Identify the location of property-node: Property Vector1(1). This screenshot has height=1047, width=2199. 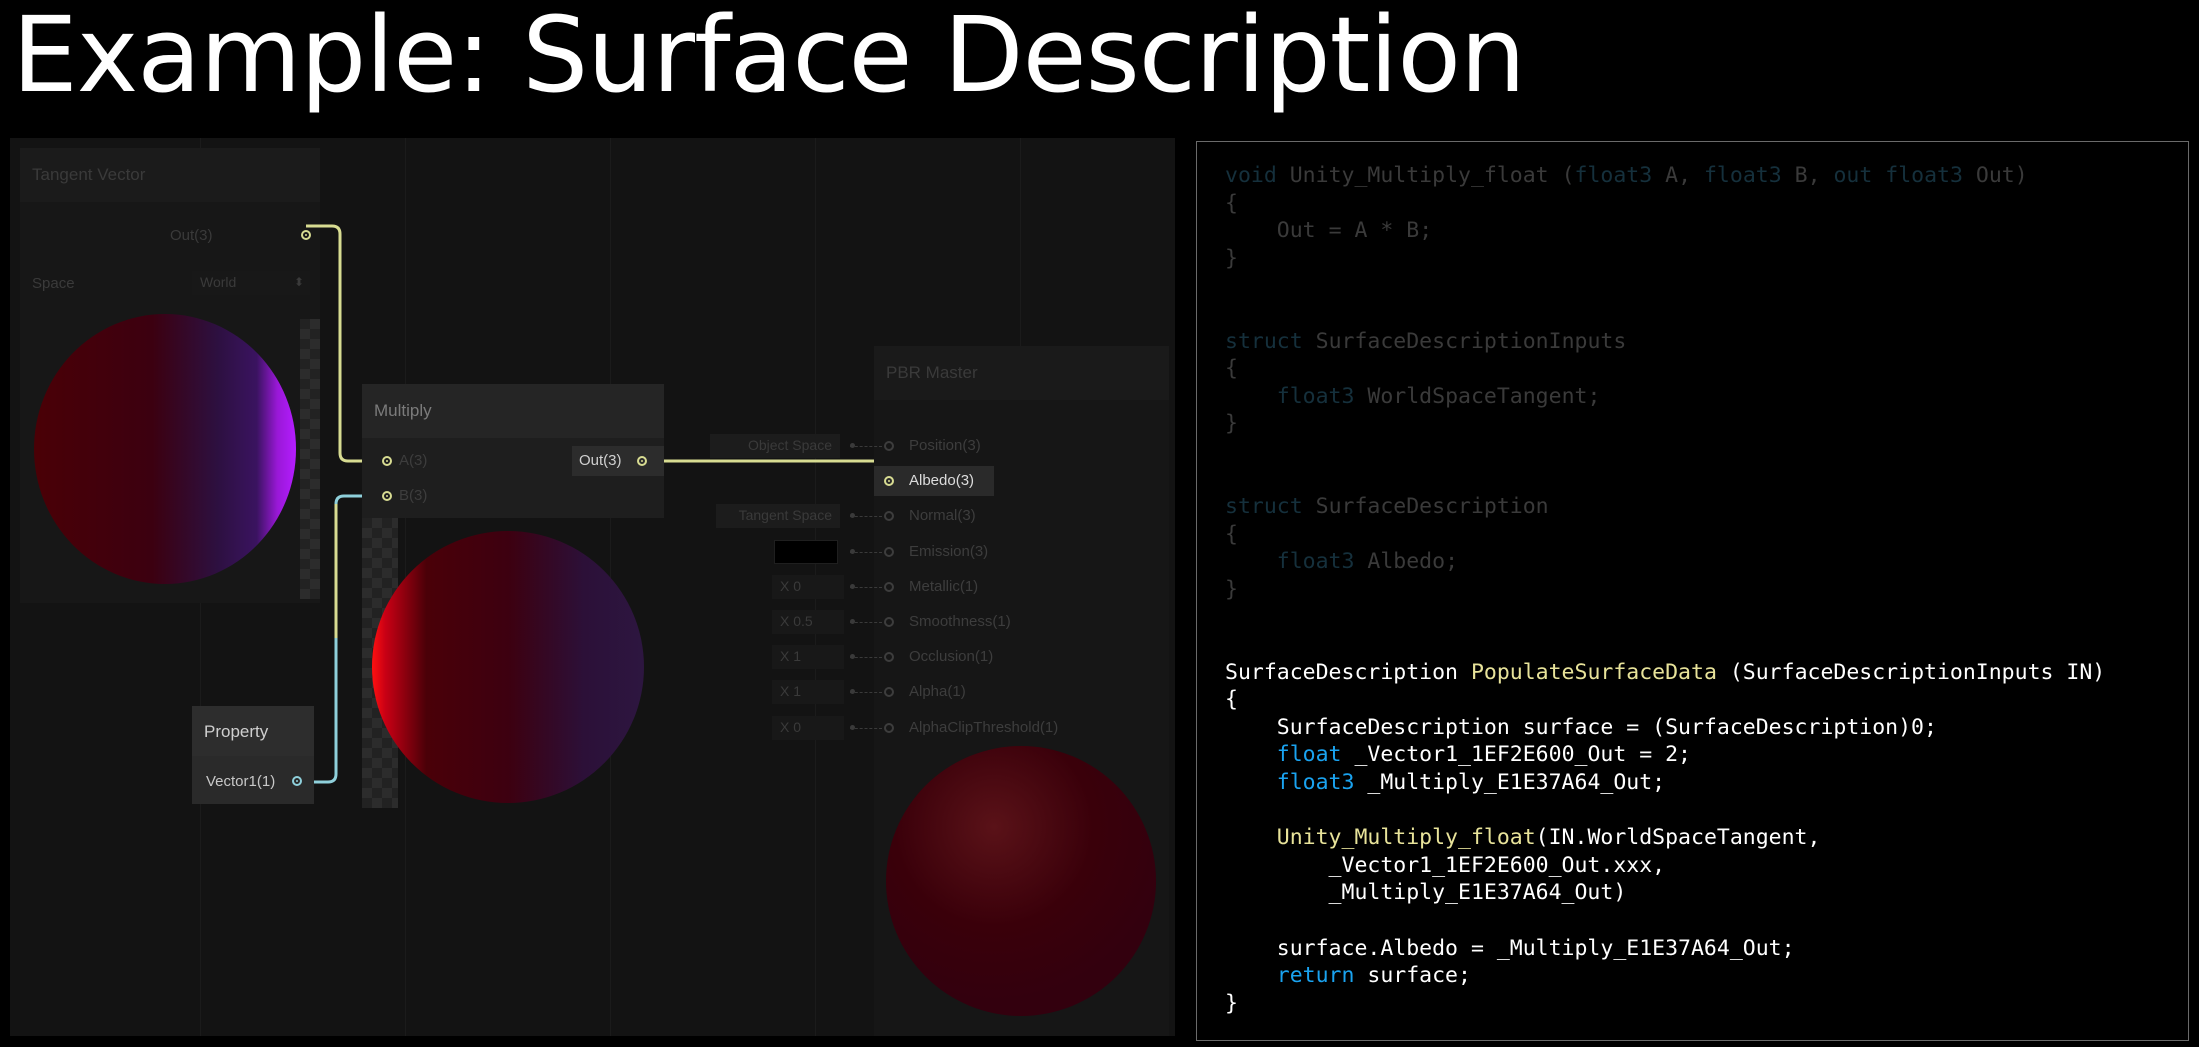
(253, 755).